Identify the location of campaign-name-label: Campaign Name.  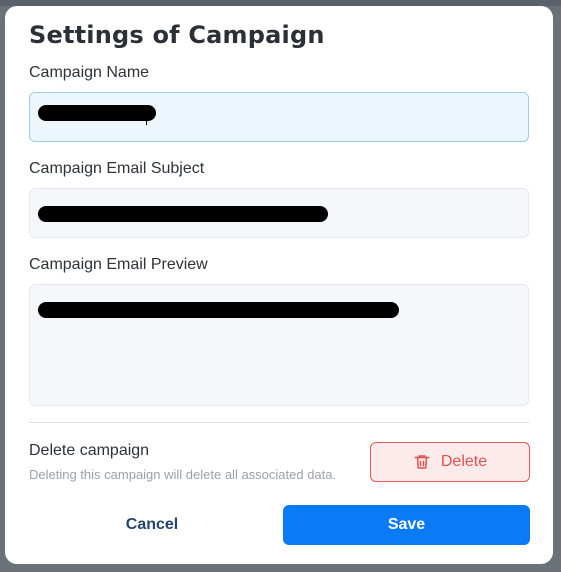
(89, 72).